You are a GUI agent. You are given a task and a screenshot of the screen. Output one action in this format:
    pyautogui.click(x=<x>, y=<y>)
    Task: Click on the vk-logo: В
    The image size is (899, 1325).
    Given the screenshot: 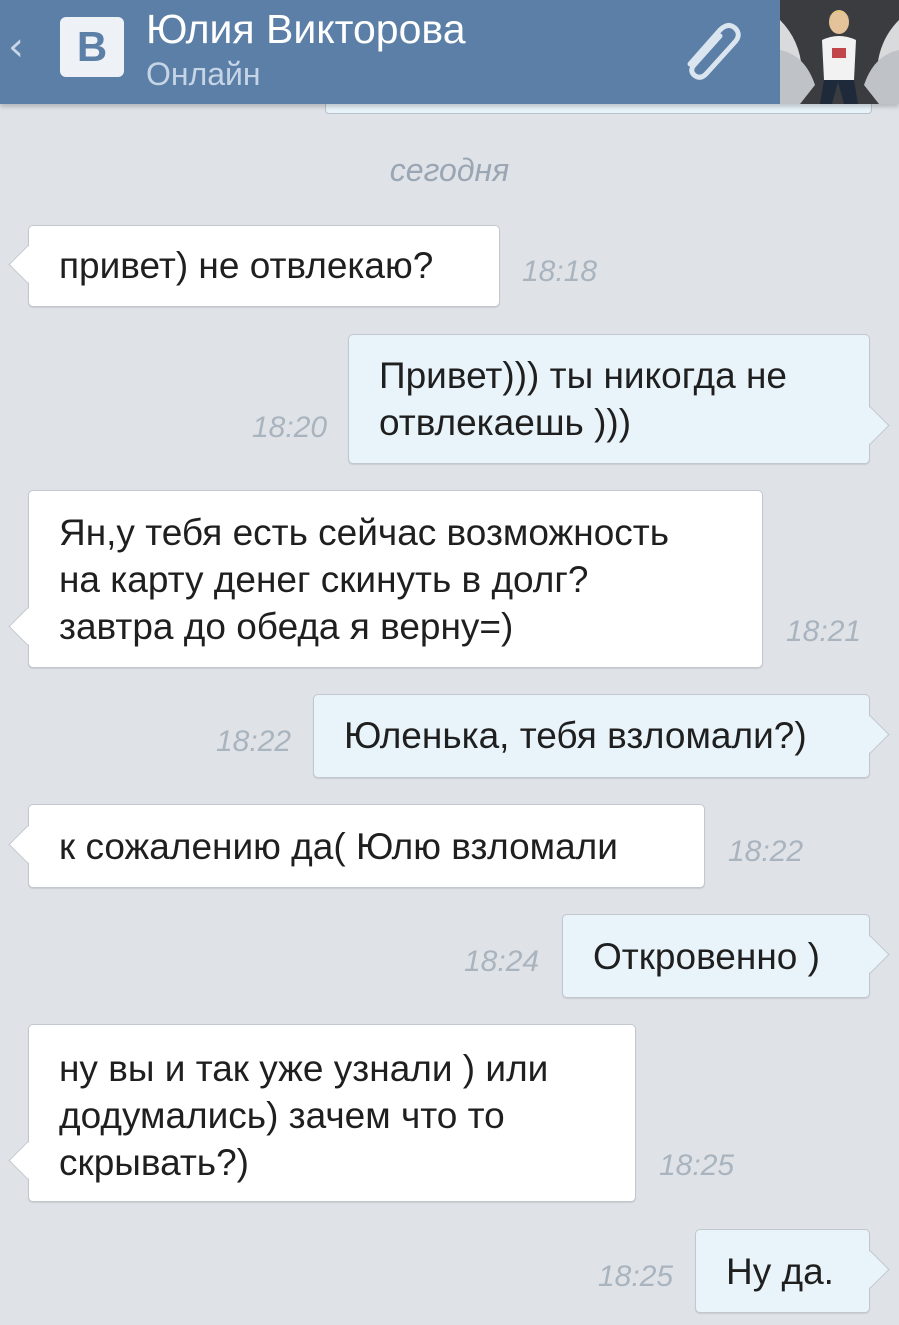 What is the action you would take?
    pyautogui.click(x=92, y=47)
    